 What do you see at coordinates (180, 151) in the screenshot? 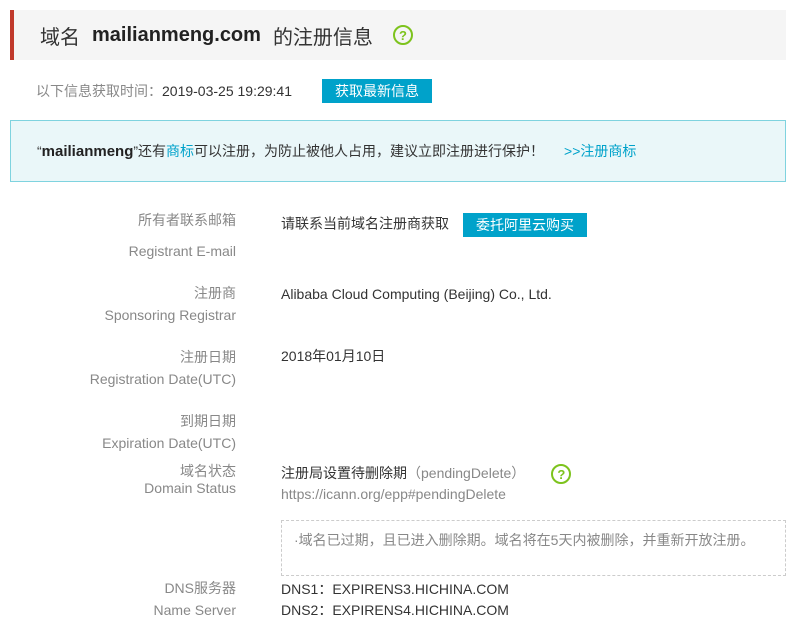
I see `trademark-link: 商标` at bounding box center [180, 151].